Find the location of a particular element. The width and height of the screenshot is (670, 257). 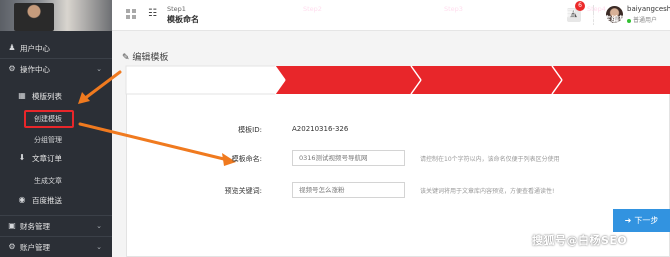

watermark: 搜狐号@白杨SEO is located at coordinates (580, 240).